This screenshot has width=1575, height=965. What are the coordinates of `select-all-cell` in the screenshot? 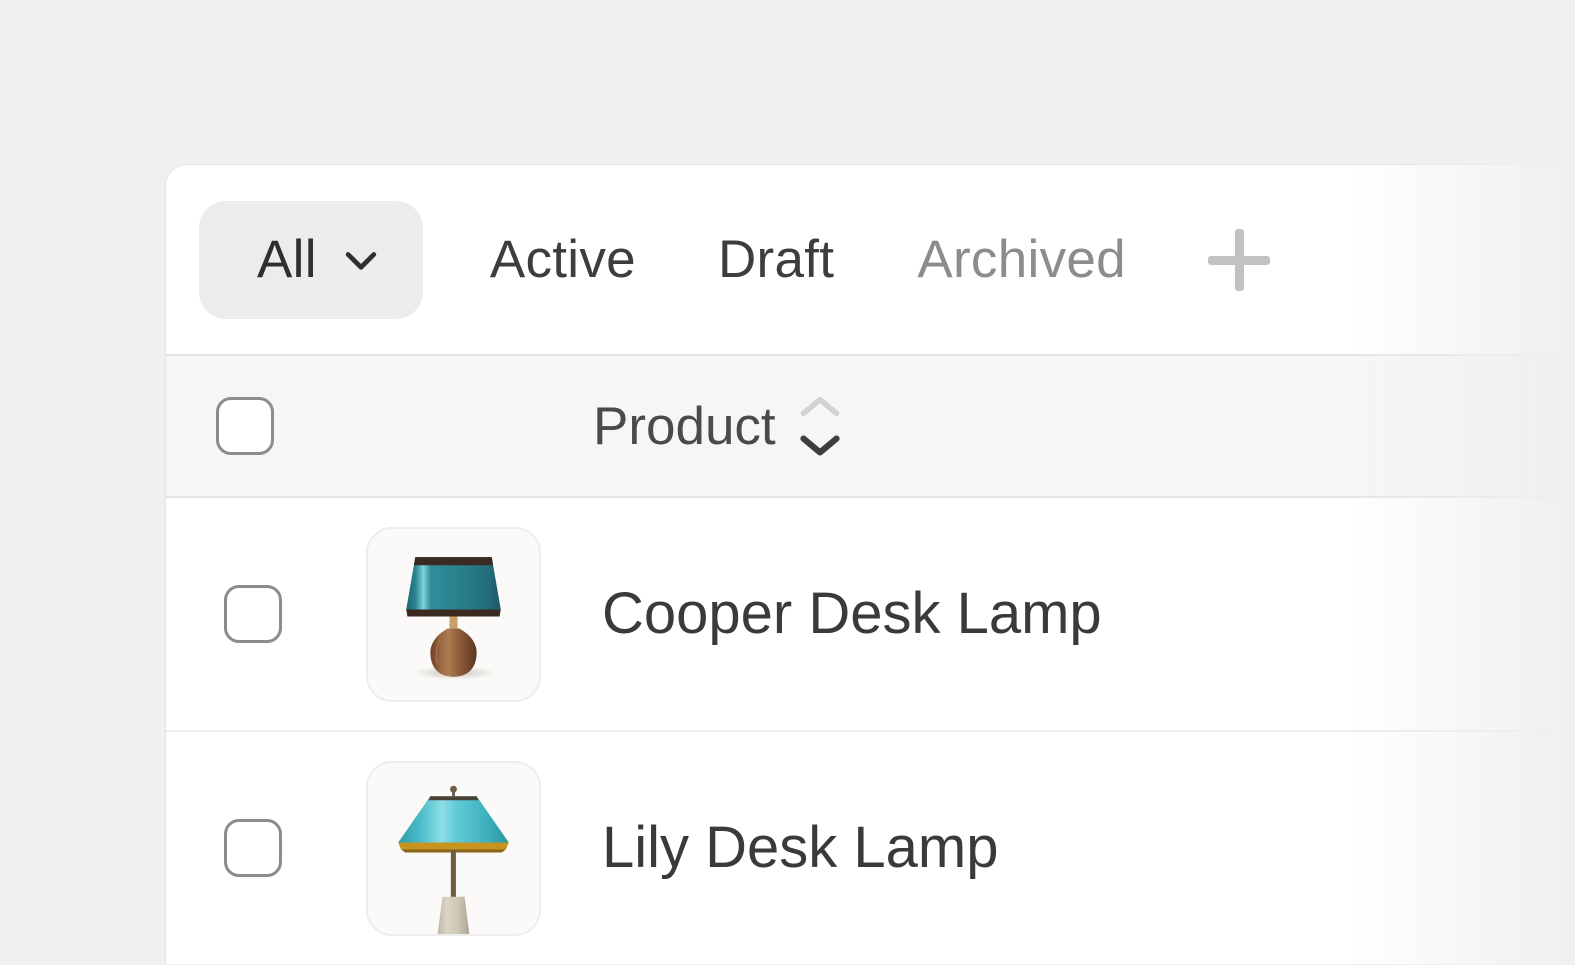 It's located at (262, 426).